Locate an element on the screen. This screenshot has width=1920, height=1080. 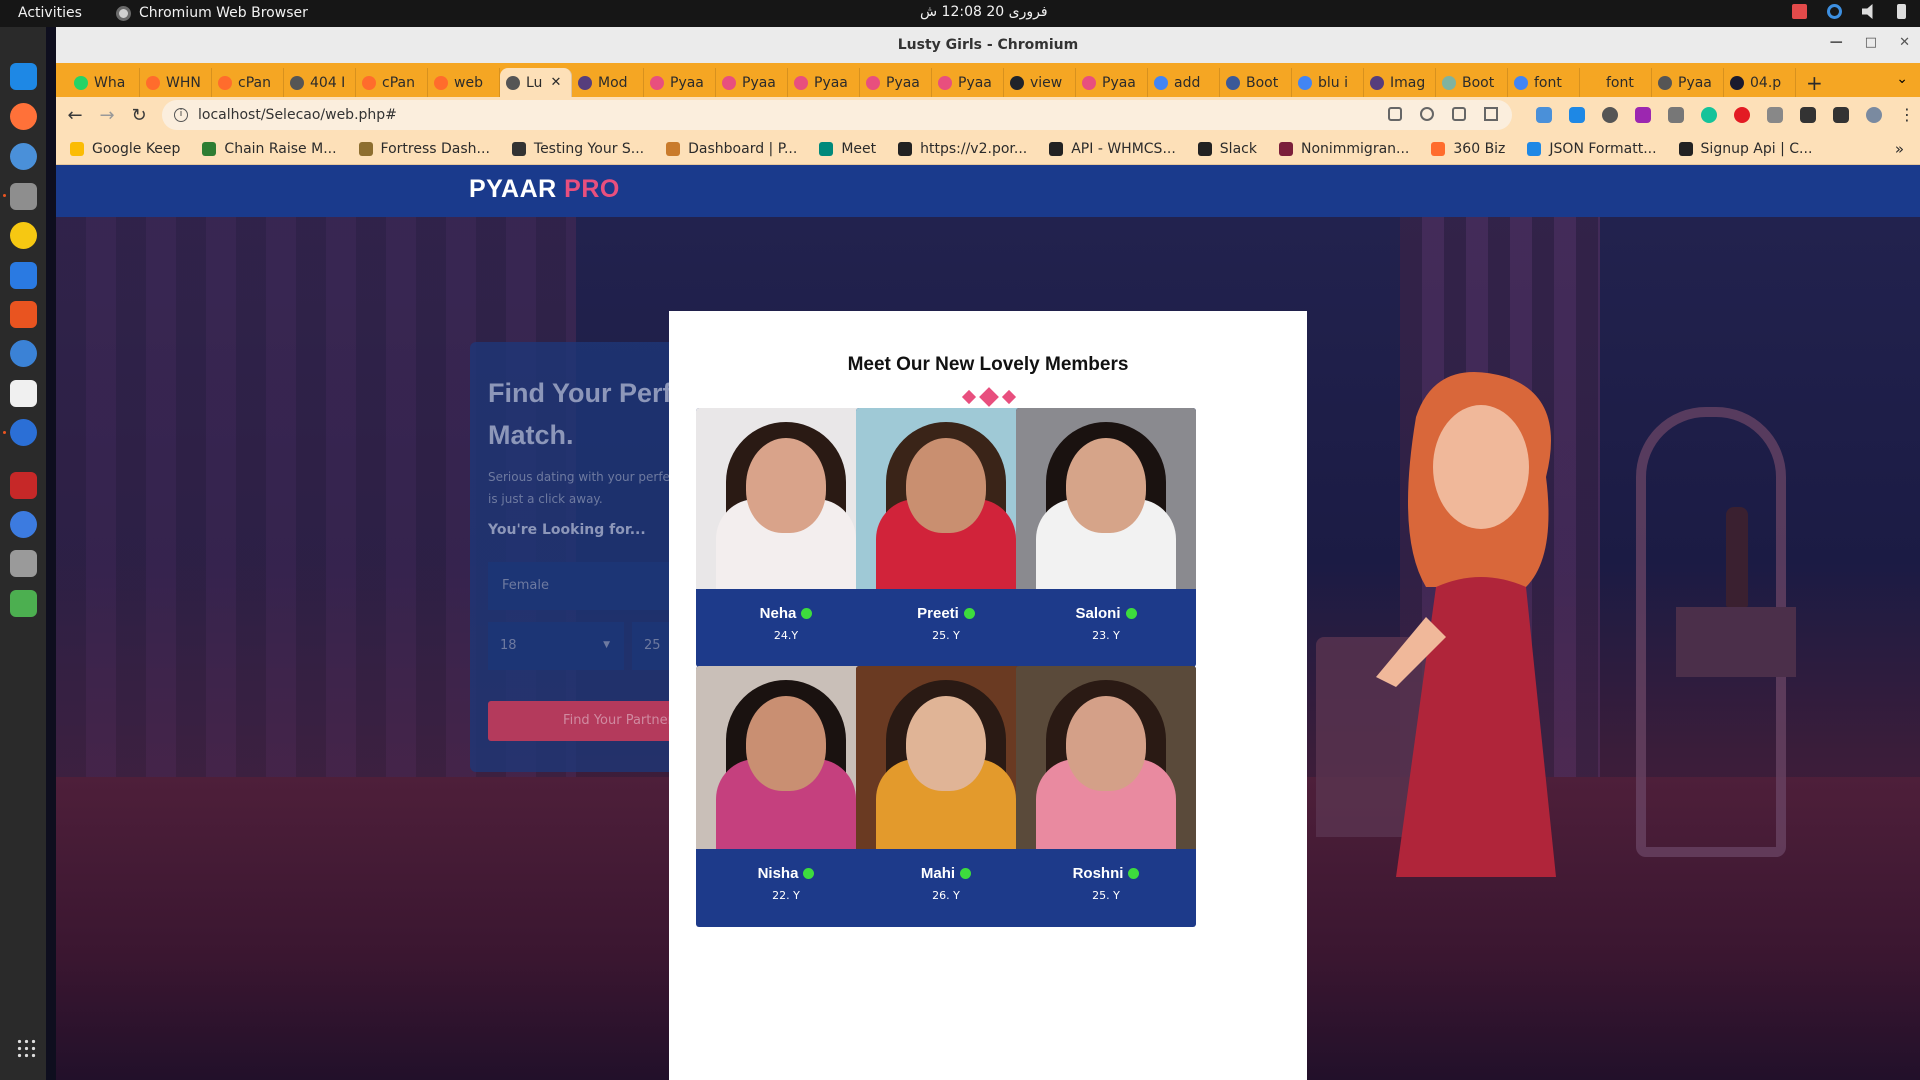
sidepanel-icon is located at coordinates (1841, 115).